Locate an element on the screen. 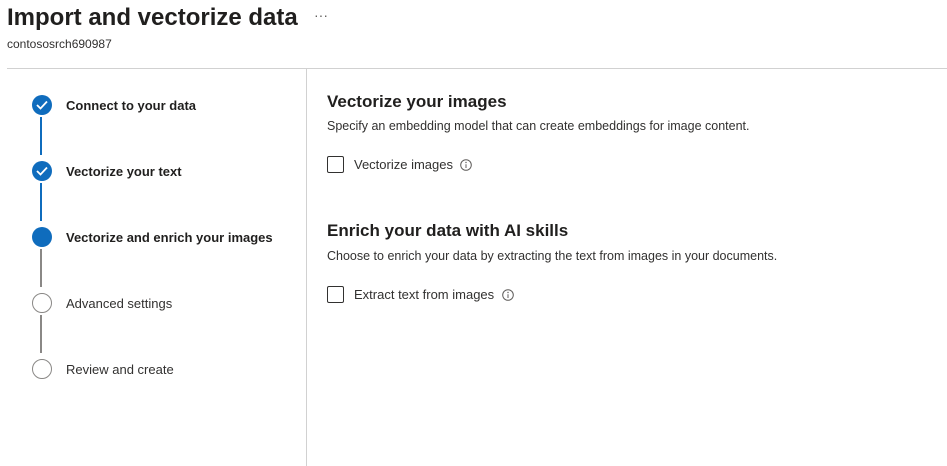 The height and width of the screenshot is (466, 947). step-label: Review and create is located at coordinates (120, 369).